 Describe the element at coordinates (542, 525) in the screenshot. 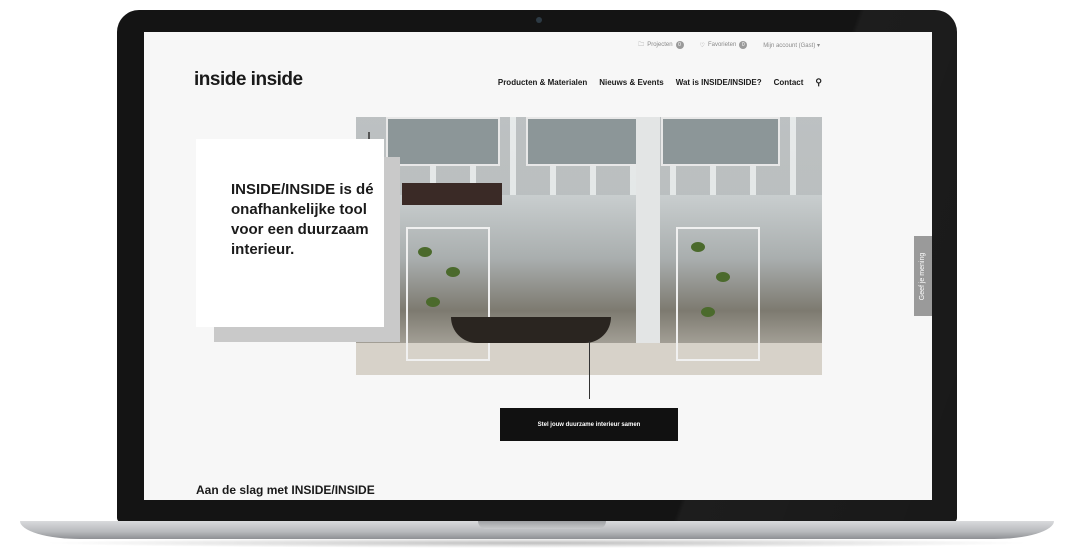

I see `laptop-notch` at that location.